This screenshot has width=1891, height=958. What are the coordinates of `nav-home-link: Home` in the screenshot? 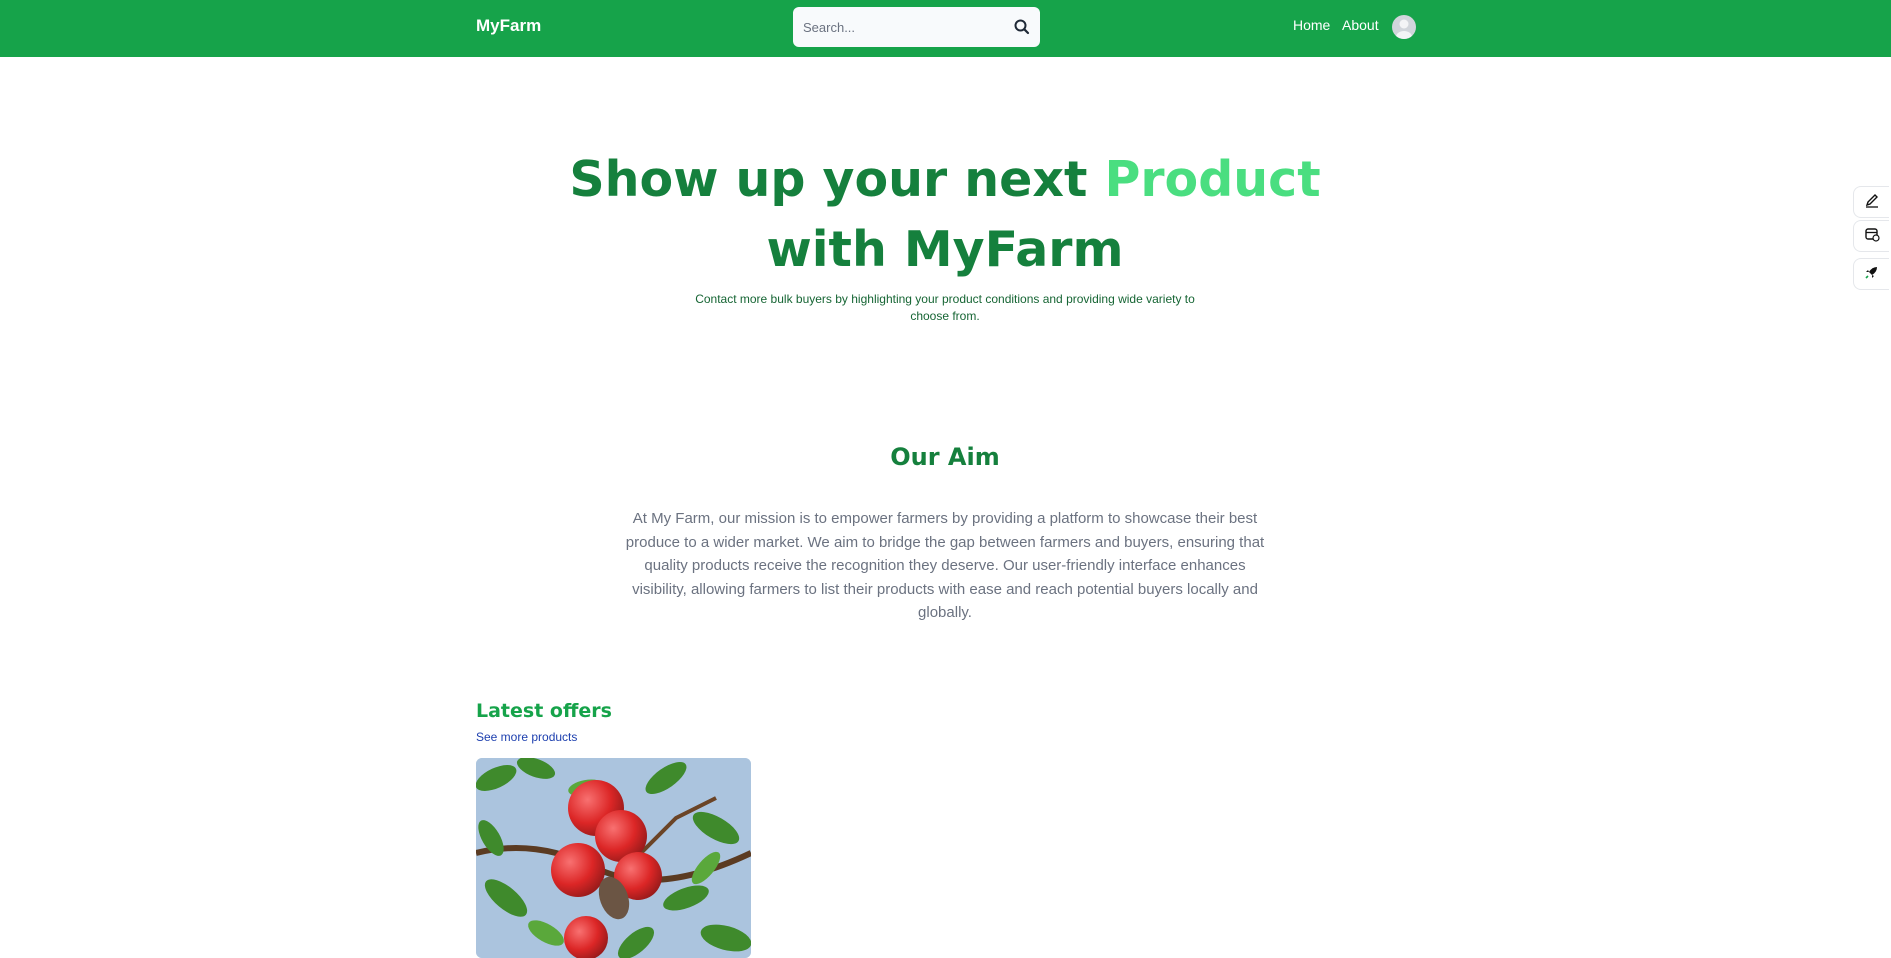 It's located at (1311, 25).